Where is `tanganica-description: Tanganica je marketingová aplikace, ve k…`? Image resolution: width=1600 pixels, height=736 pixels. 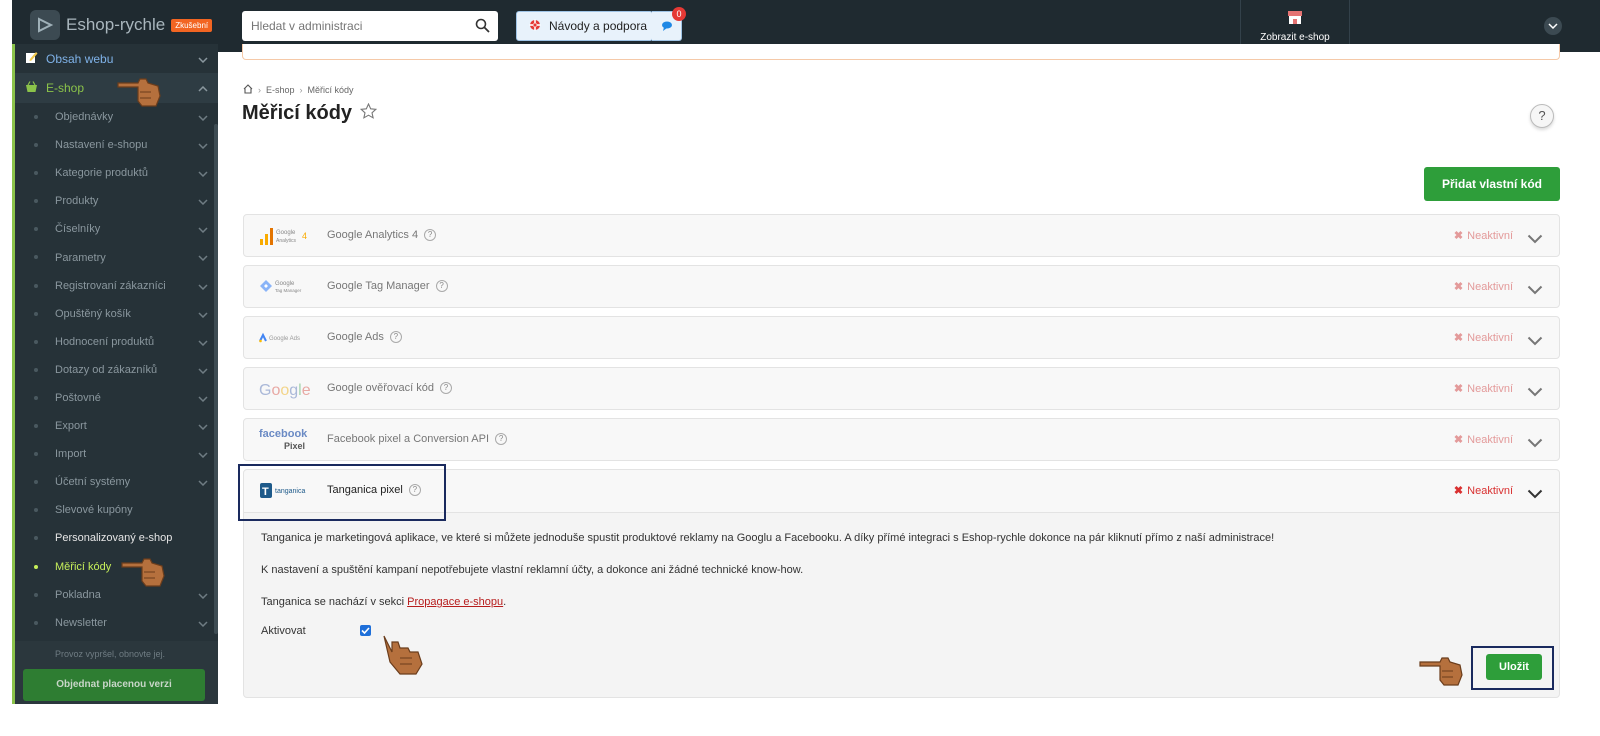
tanganica-description: Tanganica je marketingová aplikace, ve k… is located at coordinates (768, 538).